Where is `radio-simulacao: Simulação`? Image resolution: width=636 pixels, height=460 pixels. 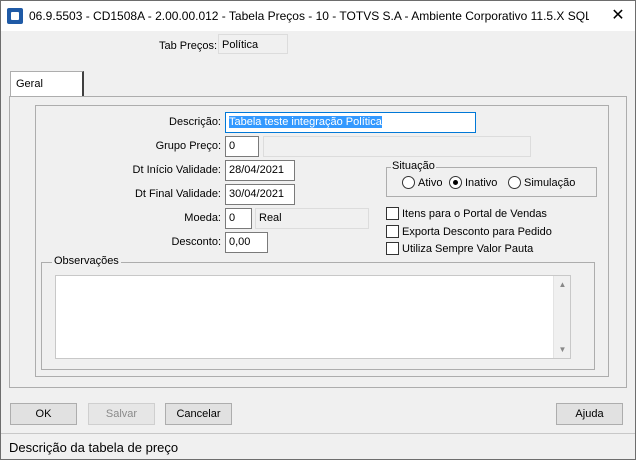 radio-simulacao: Simulação is located at coordinates (541, 182).